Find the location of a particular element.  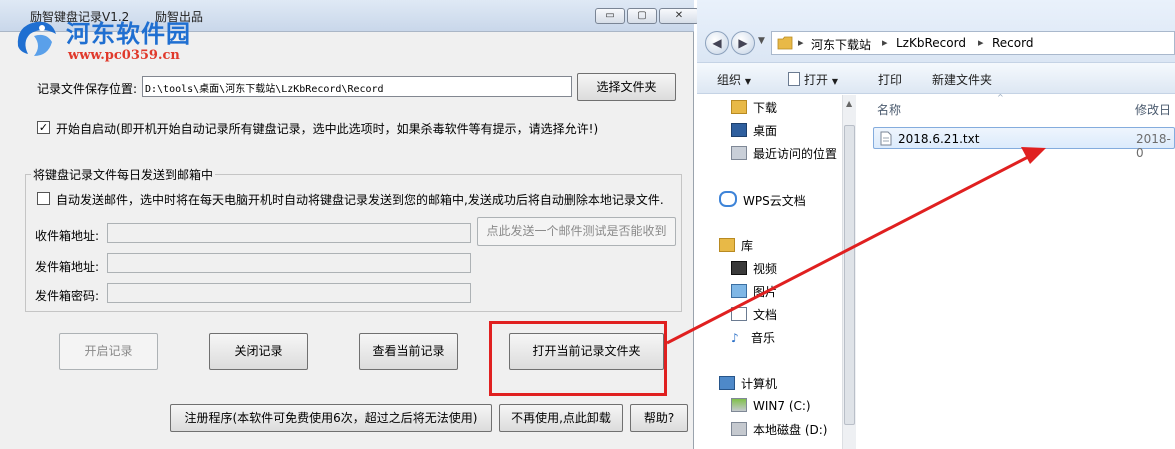

print-button: 打印 is located at coordinates (890, 79).